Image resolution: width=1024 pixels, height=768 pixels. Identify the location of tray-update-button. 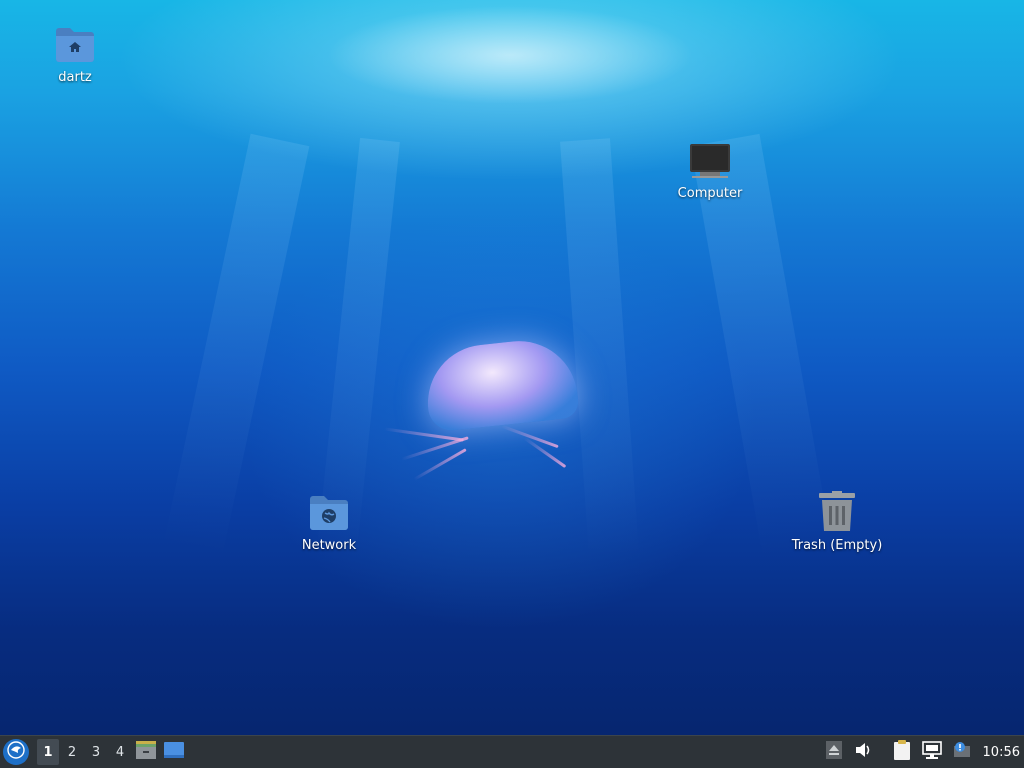
(962, 752).